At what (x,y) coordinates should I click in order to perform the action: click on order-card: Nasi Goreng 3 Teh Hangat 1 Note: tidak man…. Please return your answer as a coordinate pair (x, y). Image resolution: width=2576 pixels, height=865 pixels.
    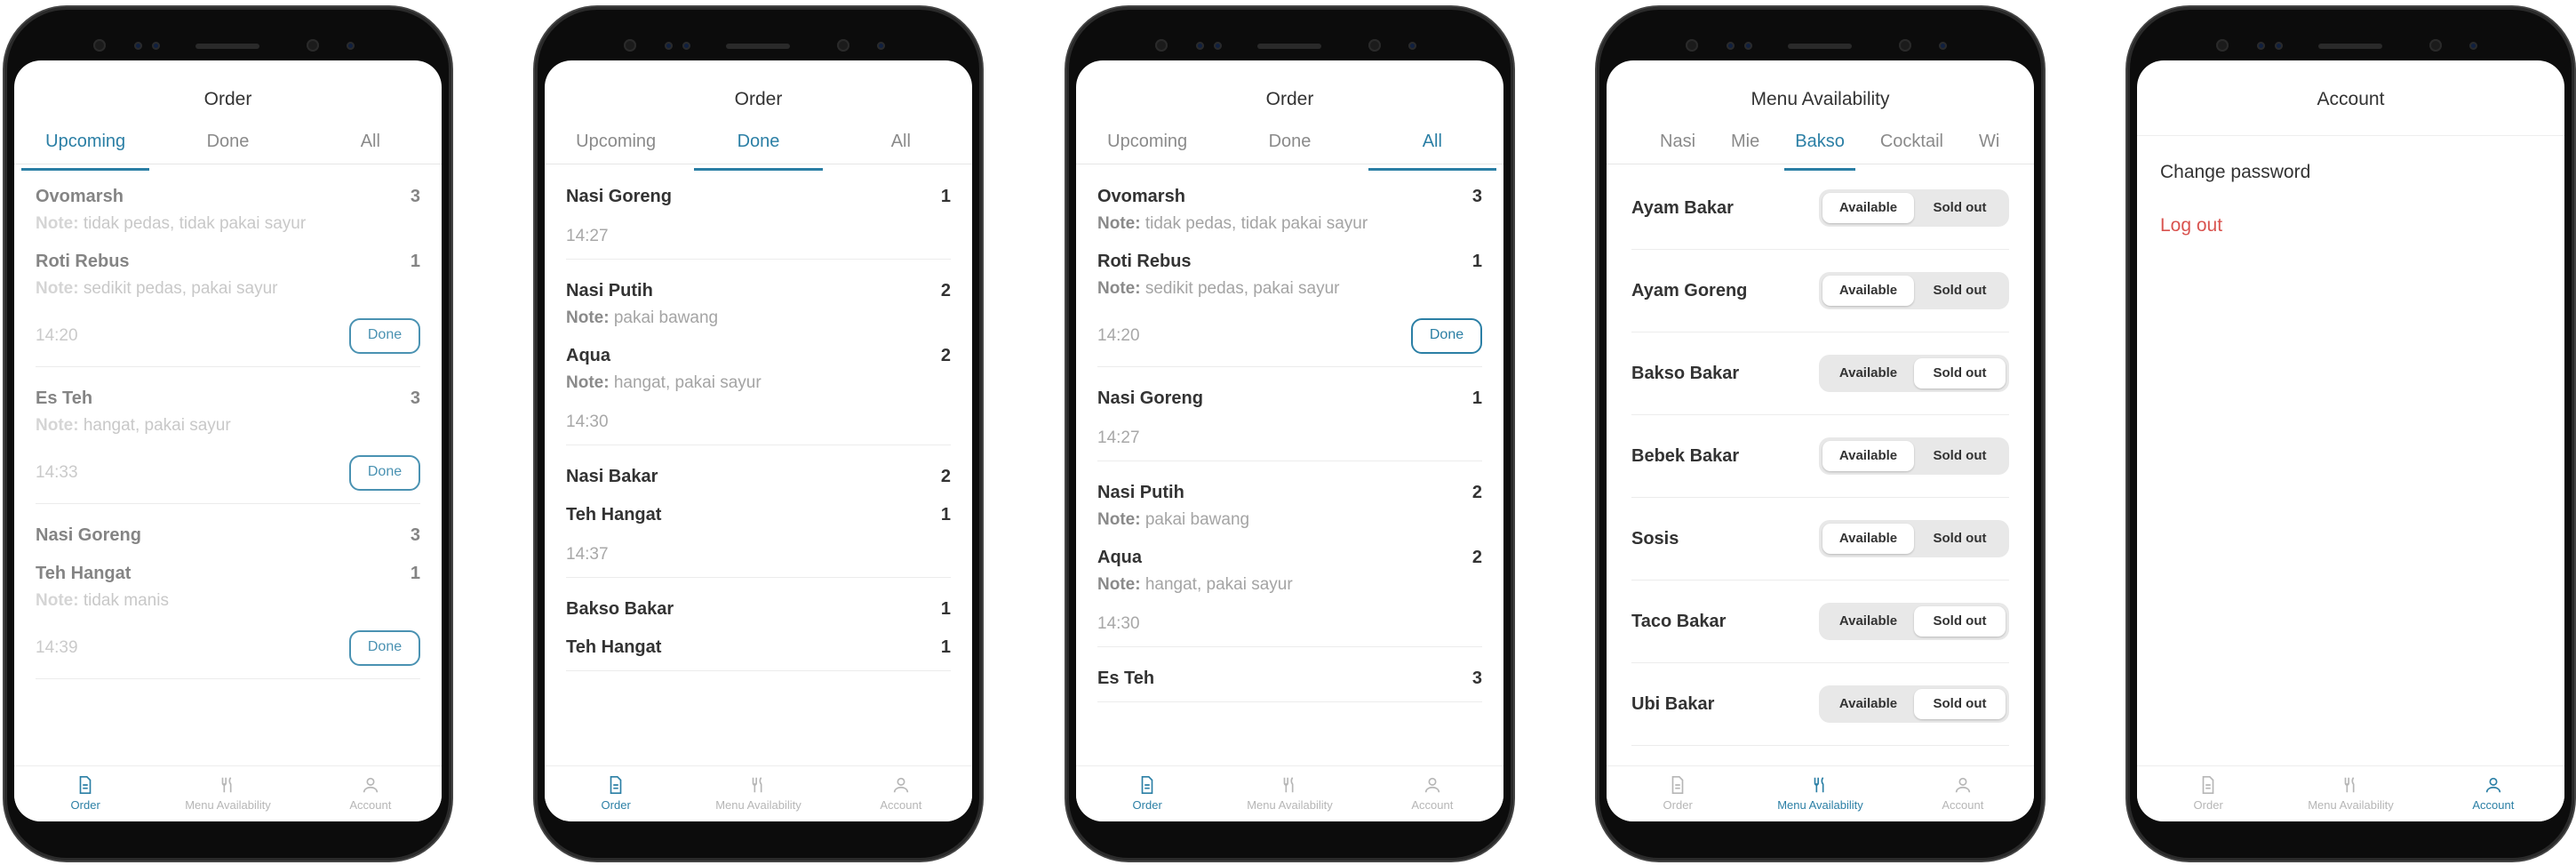
    Looking at the image, I should click on (228, 591).